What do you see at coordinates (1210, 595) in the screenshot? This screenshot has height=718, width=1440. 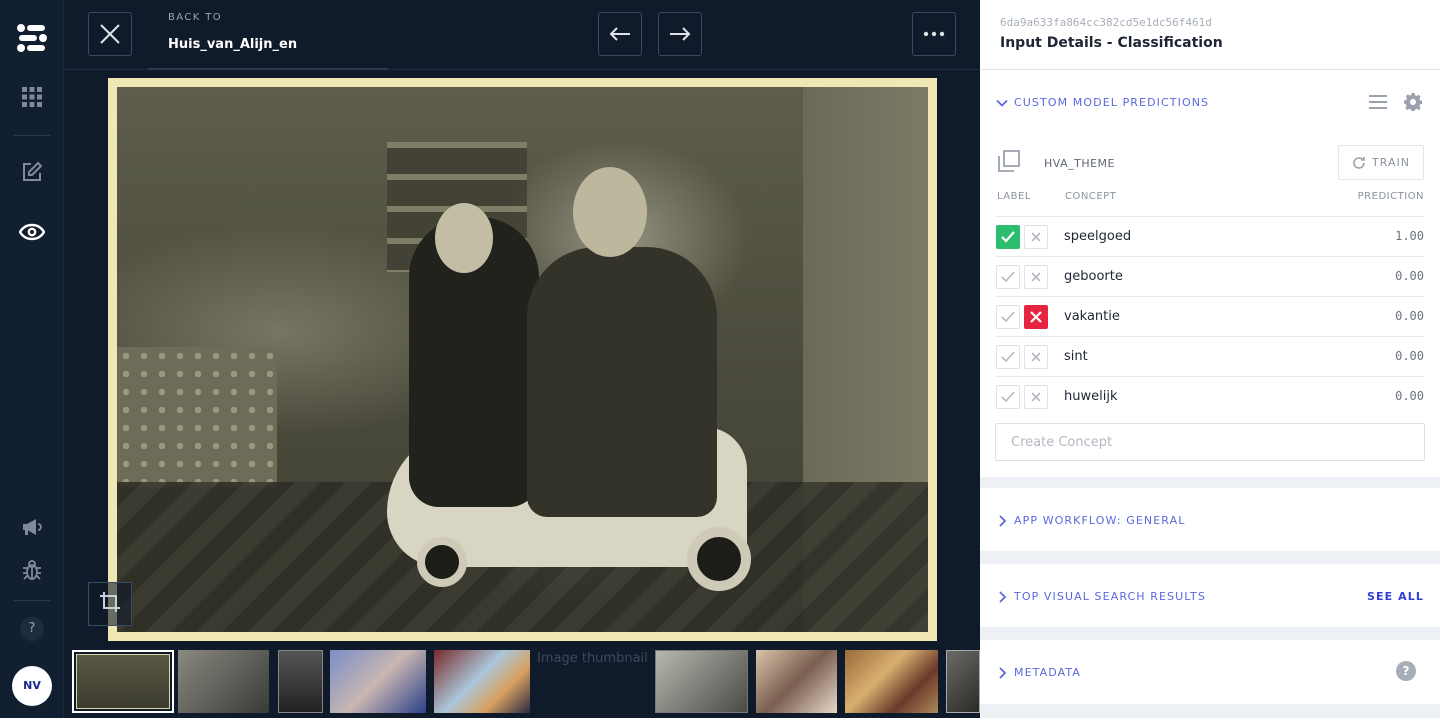 I see `visual-search-section: TOP VISUAL SEARCH RESULTS SEE ALL` at bounding box center [1210, 595].